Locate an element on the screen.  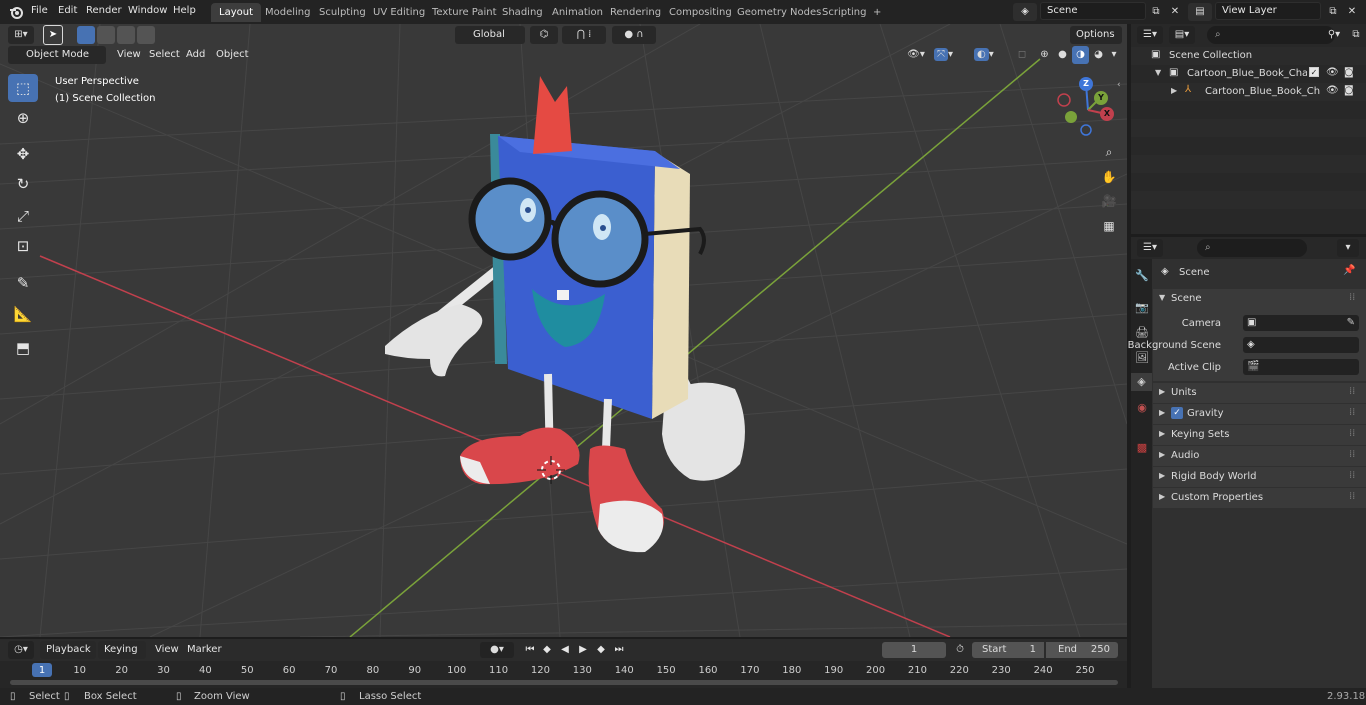
tab-texture-paint: Texture Paint is located at coordinates (464, 12).